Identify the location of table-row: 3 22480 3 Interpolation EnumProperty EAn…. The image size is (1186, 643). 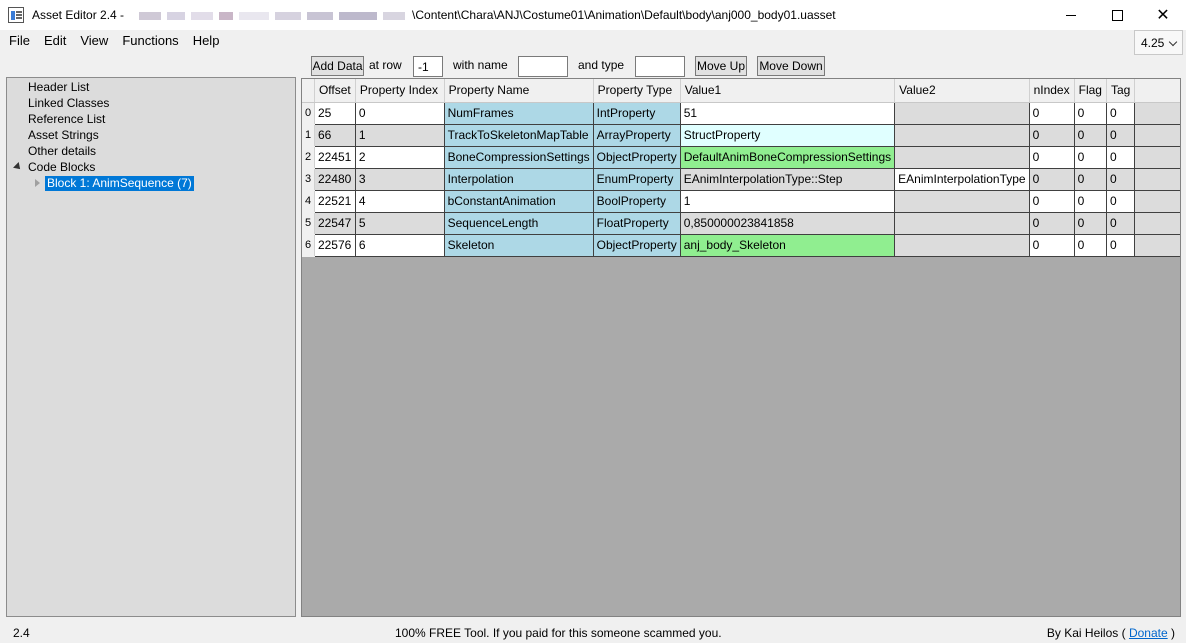
(741, 179).